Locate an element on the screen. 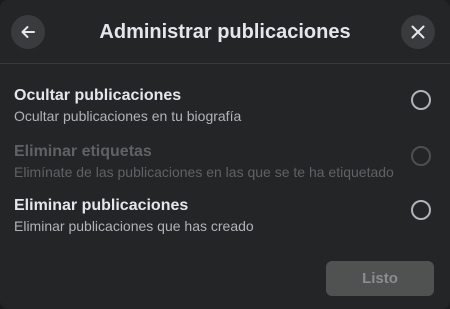  option-title: Ocultar publicaciones is located at coordinates (98, 95).